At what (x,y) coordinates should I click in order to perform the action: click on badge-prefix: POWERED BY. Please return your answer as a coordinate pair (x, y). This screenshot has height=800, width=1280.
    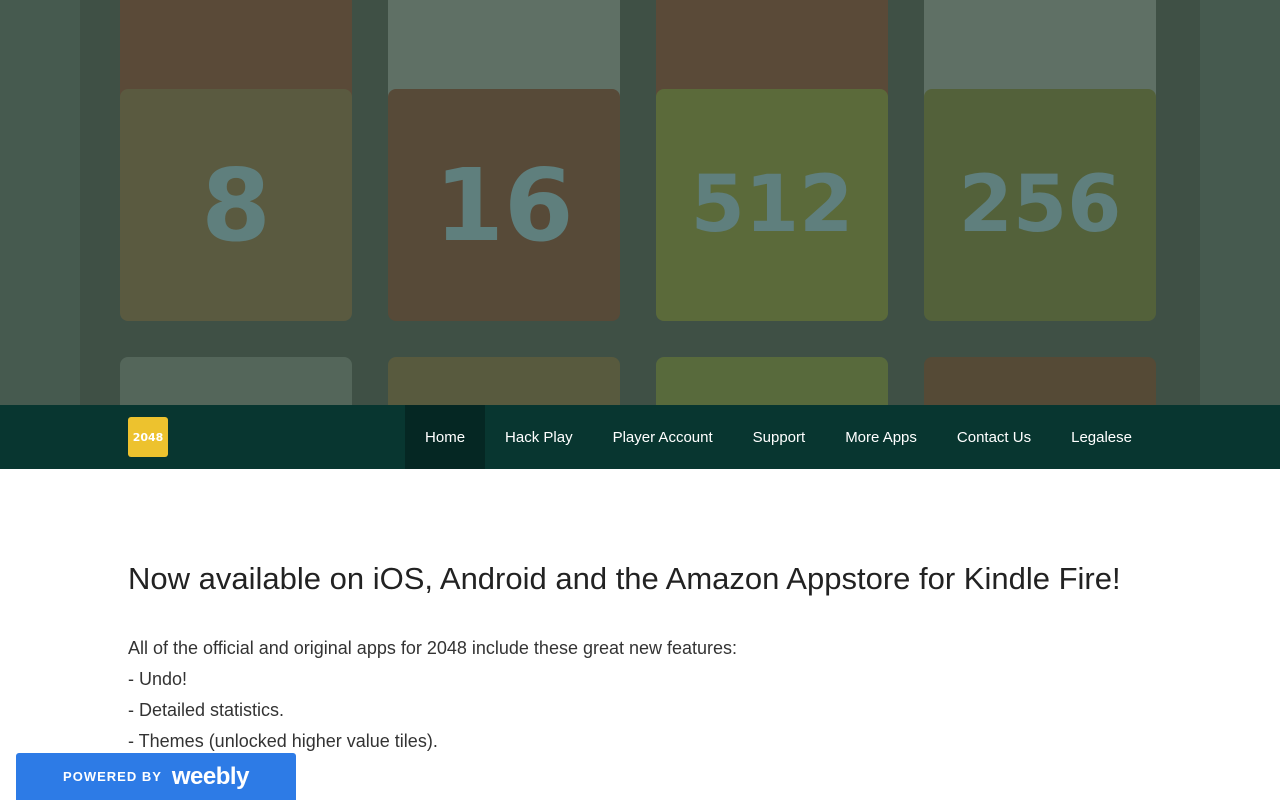
    Looking at the image, I should click on (112, 776).